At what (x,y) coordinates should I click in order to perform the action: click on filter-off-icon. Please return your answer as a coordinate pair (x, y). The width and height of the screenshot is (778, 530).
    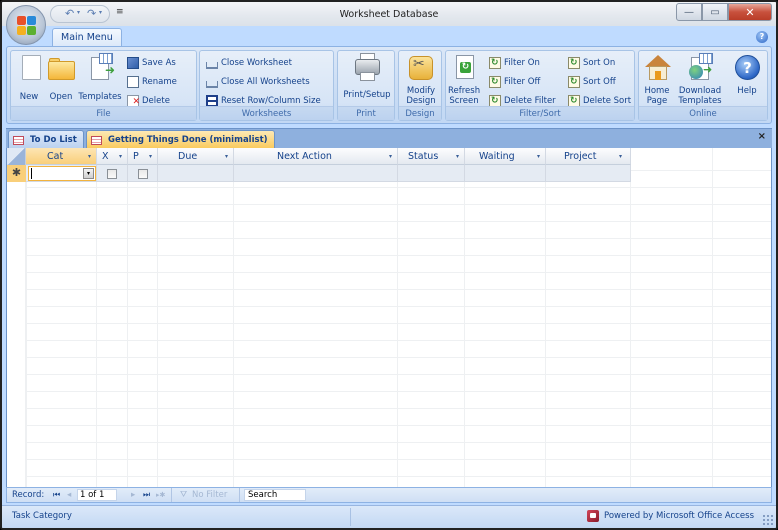
    Looking at the image, I should click on (495, 82).